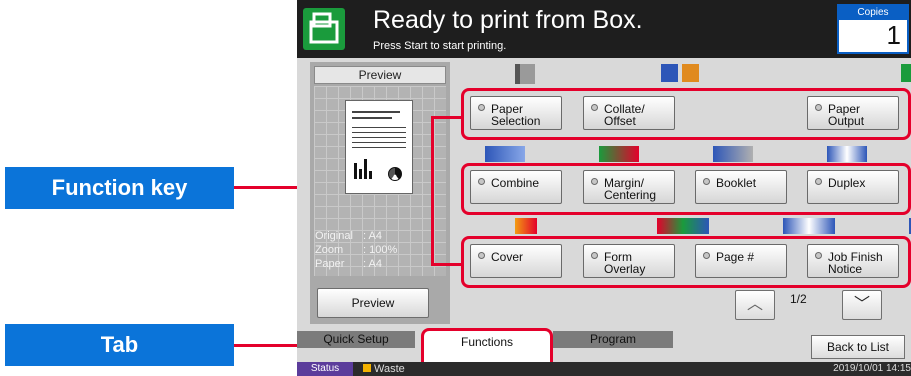  What do you see at coordinates (893, 35) in the screenshot?
I see `copies-value: 1` at bounding box center [893, 35].